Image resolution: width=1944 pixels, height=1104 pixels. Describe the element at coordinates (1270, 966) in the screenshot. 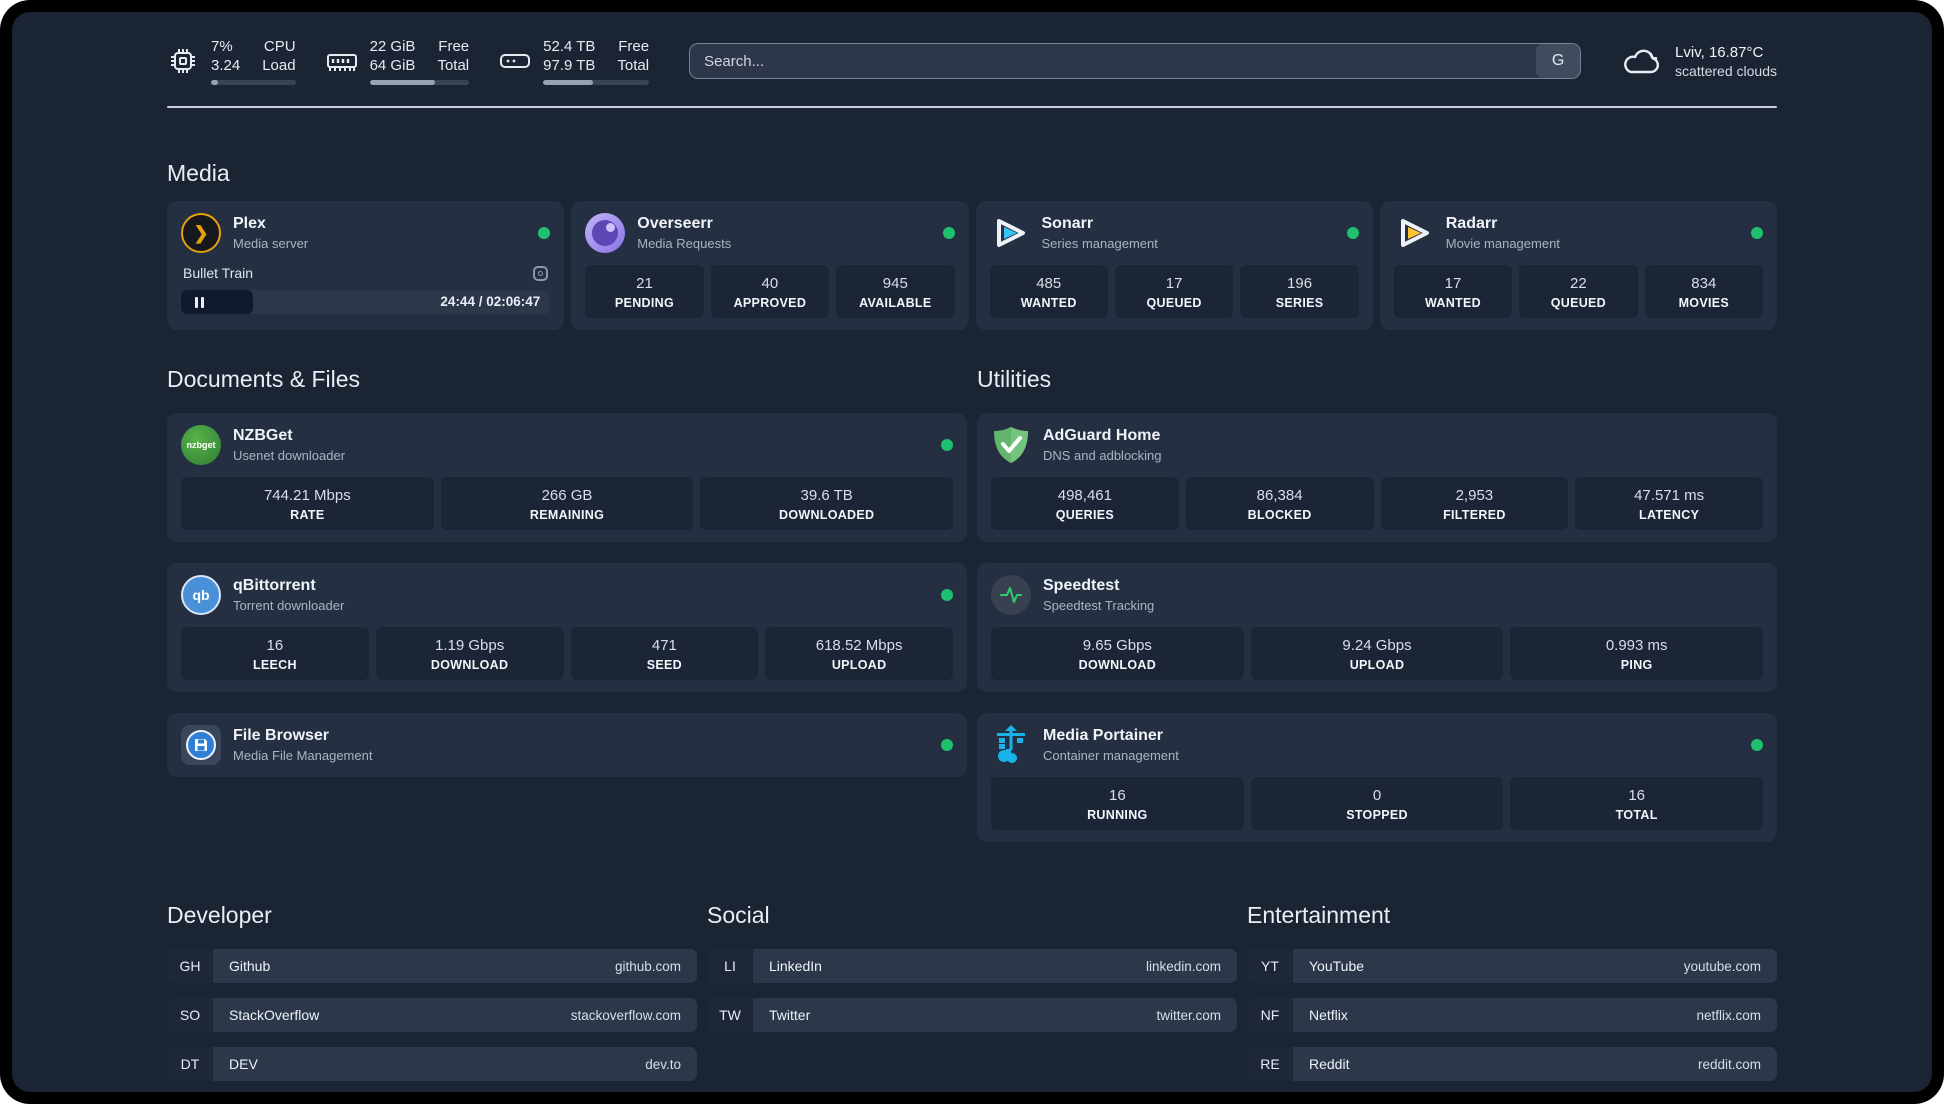

I see `link-tag: YT` at that location.